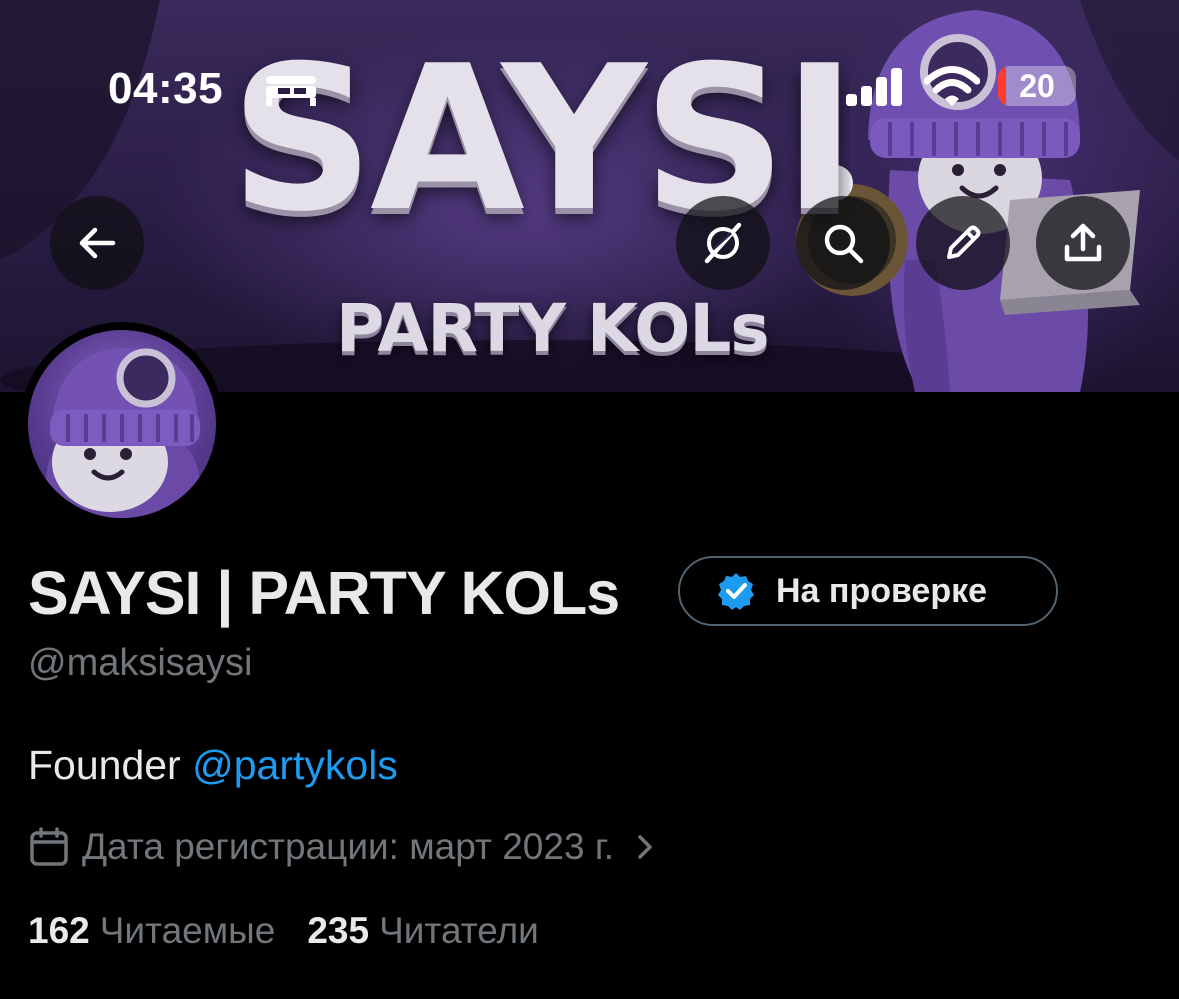 This screenshot has width=1179, height=999. Describe the element at coordinates (338, 930) in the screenshot. I see `followers-count: 235` at that location.